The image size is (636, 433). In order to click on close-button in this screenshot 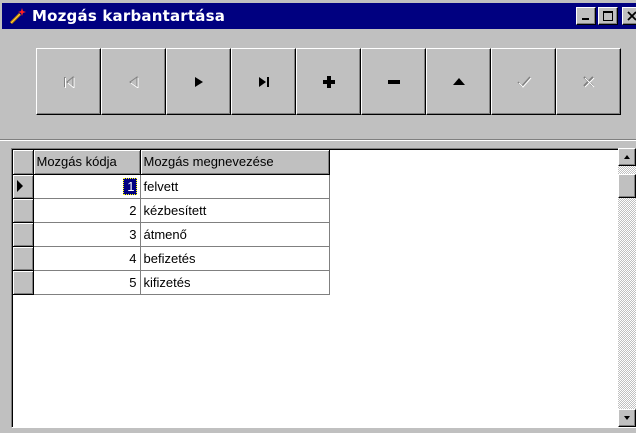, I will do `click(629, 16)`.